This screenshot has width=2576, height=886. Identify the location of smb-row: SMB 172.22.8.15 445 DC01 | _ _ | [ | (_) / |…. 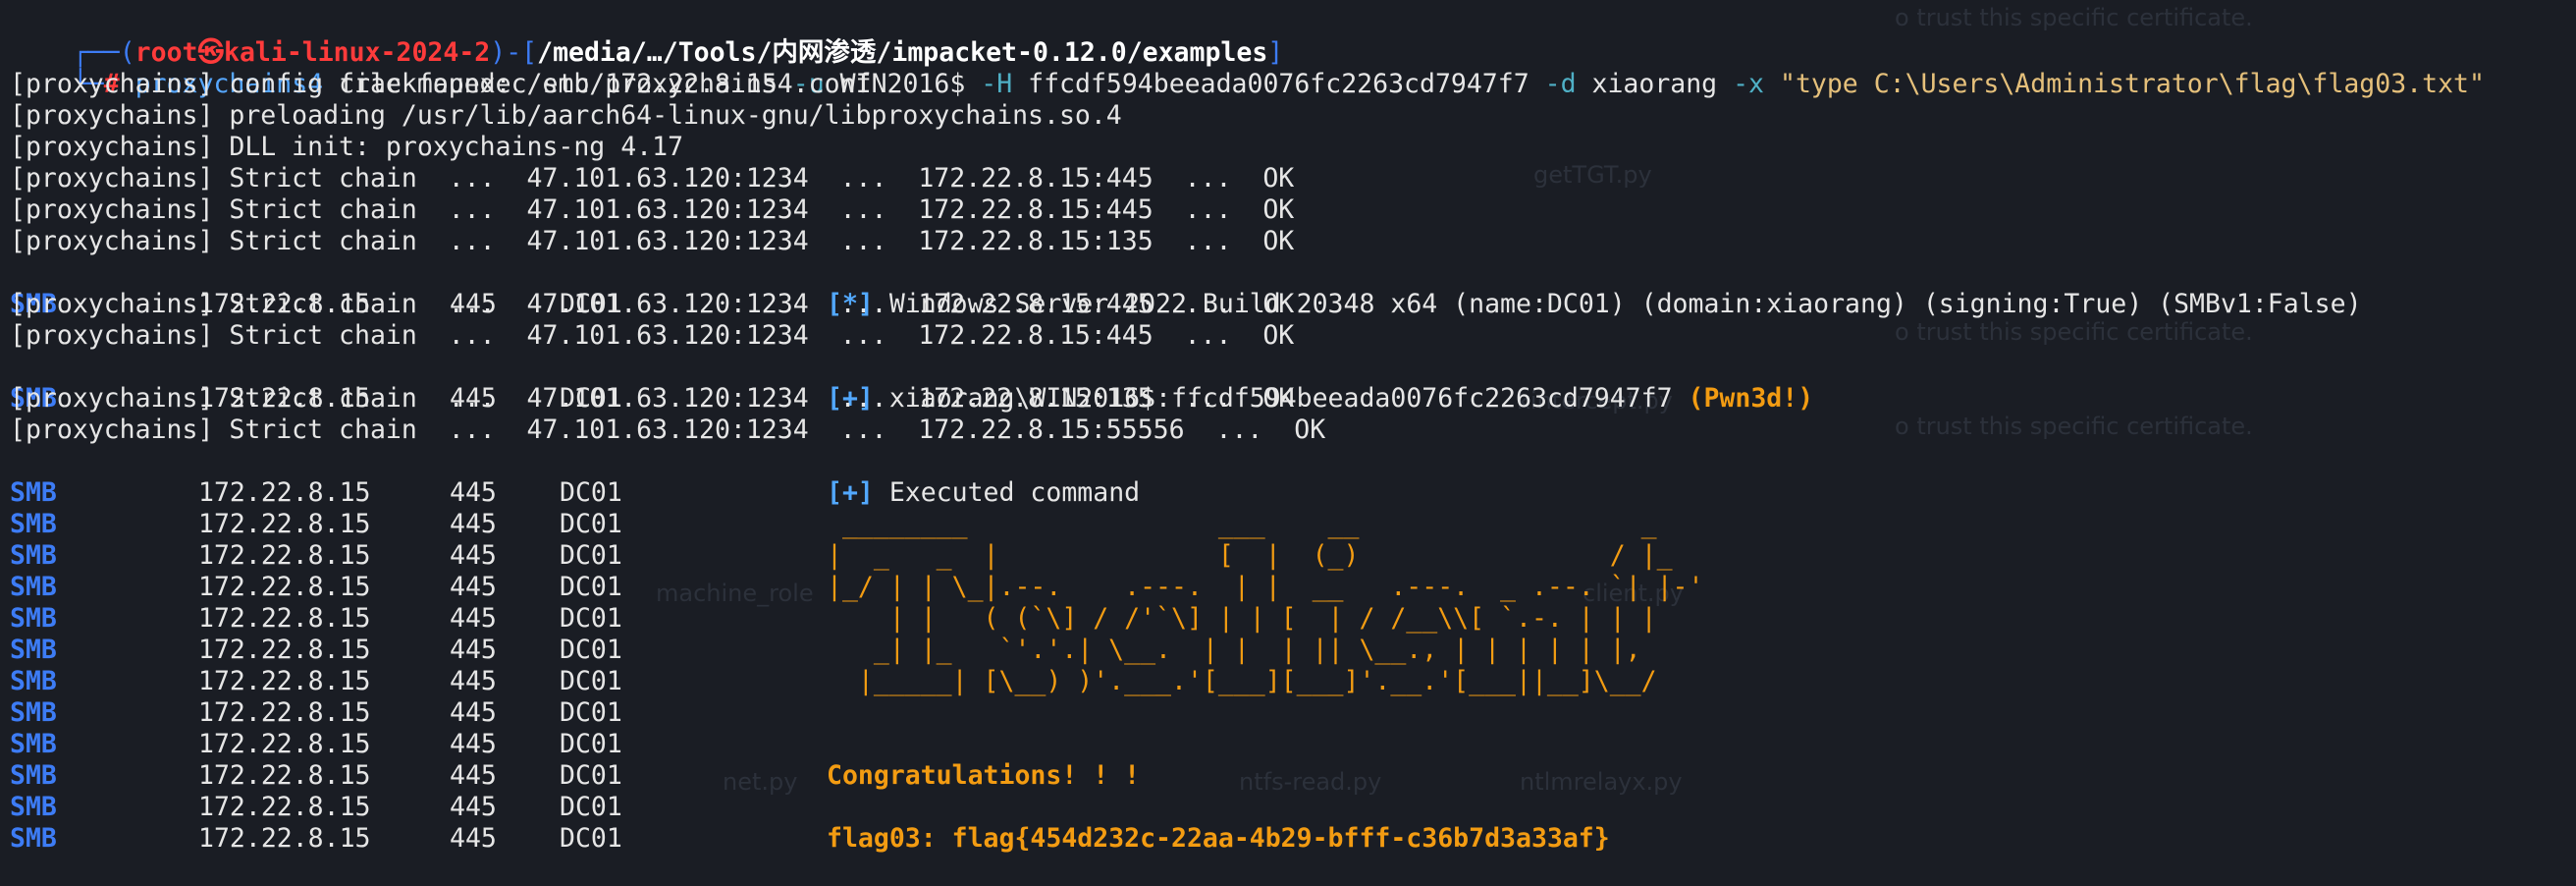
(841, 555).